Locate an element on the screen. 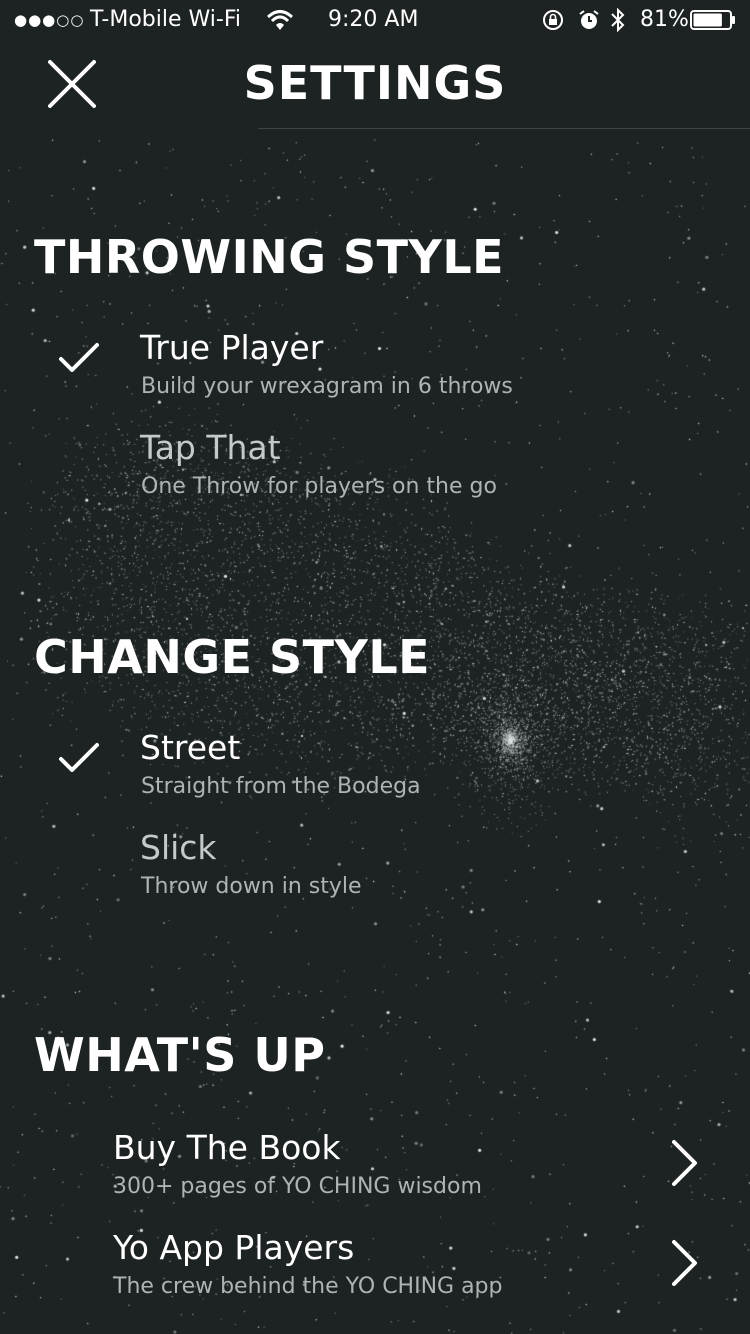 The width and height of the screenshot is (750, 1334). option-subtitle: Build your wrexagram in 6 throws is located at coordinates (327, 386).